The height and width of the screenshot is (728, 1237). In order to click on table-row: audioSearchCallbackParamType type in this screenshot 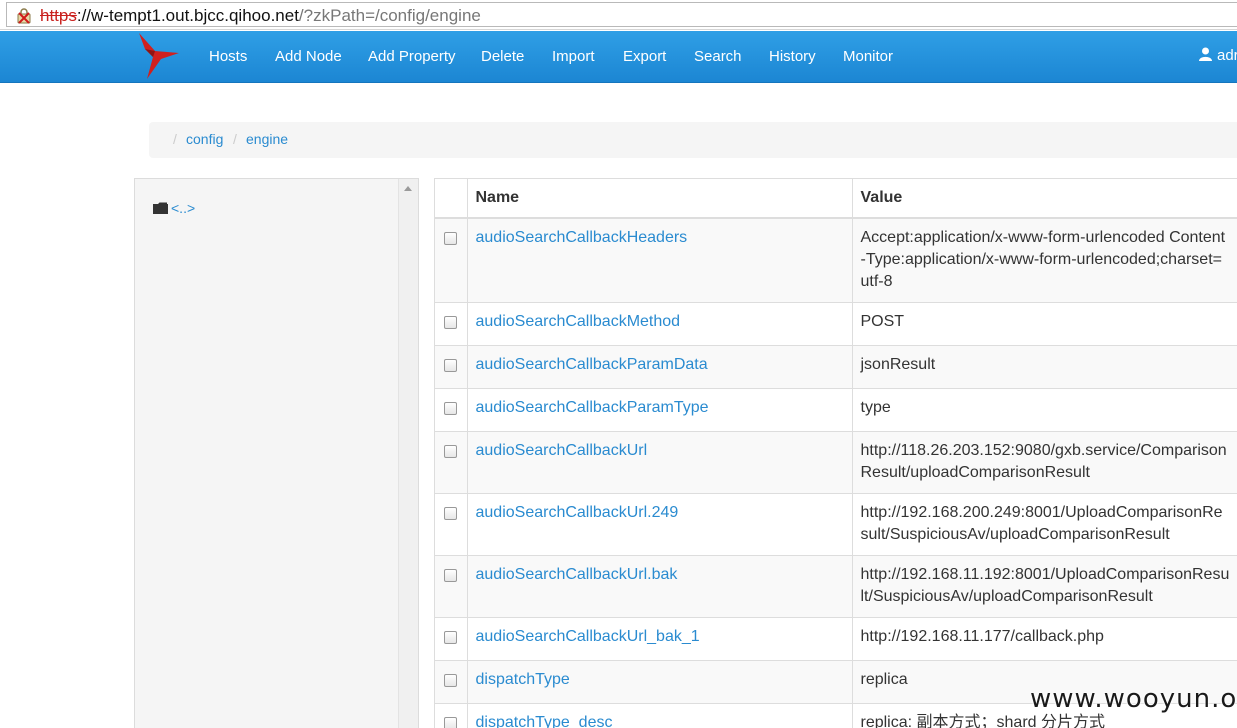, I will do `click(836, 410)`.